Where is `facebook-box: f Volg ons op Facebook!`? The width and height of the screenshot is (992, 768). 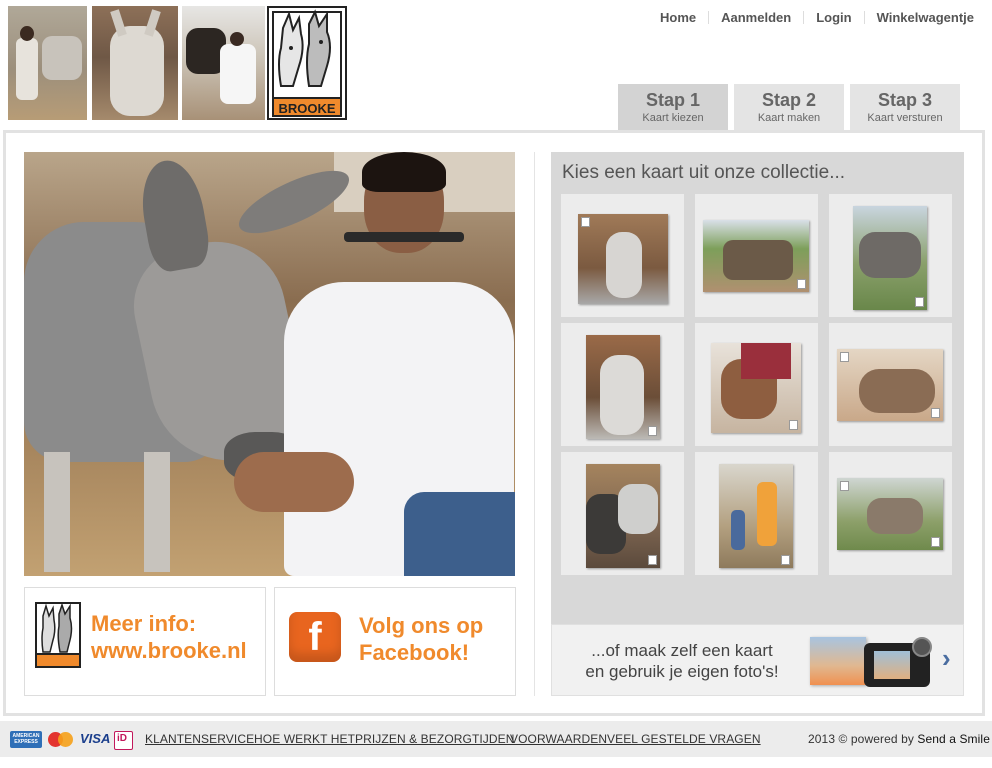 facebook-box: f Volg ons op Facebook! is located at coordinates (395, 641).